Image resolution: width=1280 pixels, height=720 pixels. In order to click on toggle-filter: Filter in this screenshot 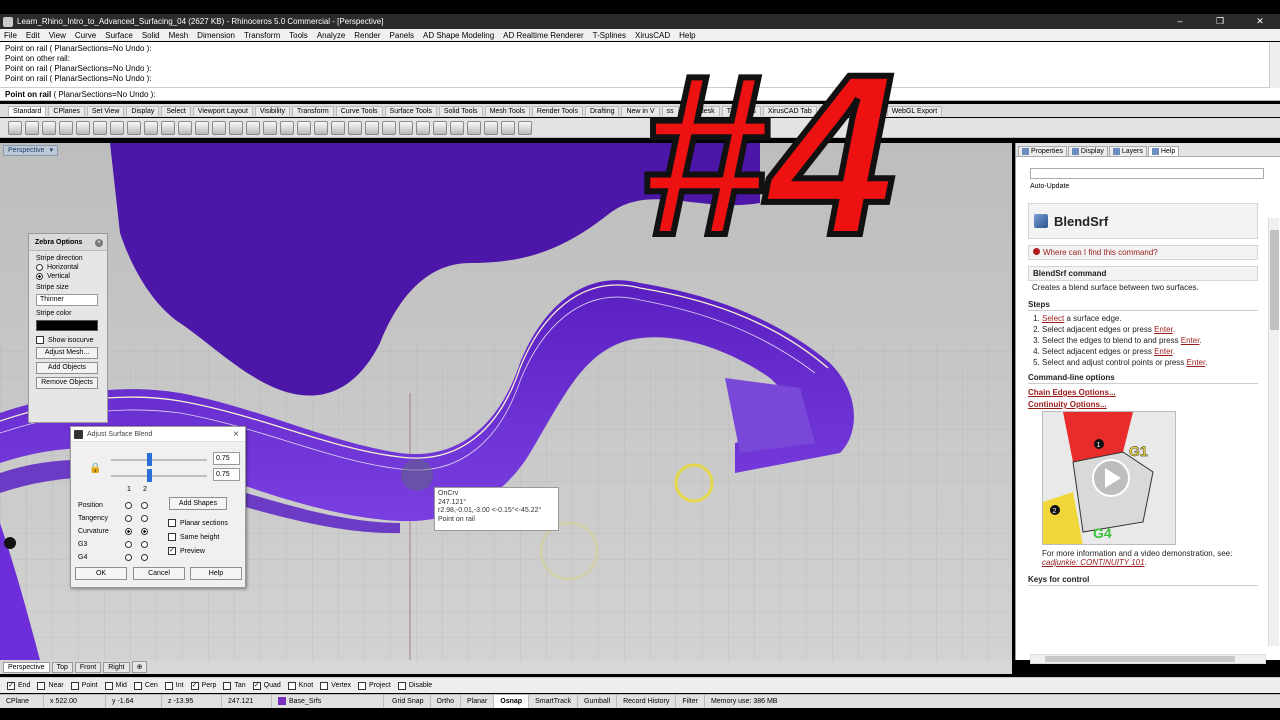, I will do `click(690, 701)`.